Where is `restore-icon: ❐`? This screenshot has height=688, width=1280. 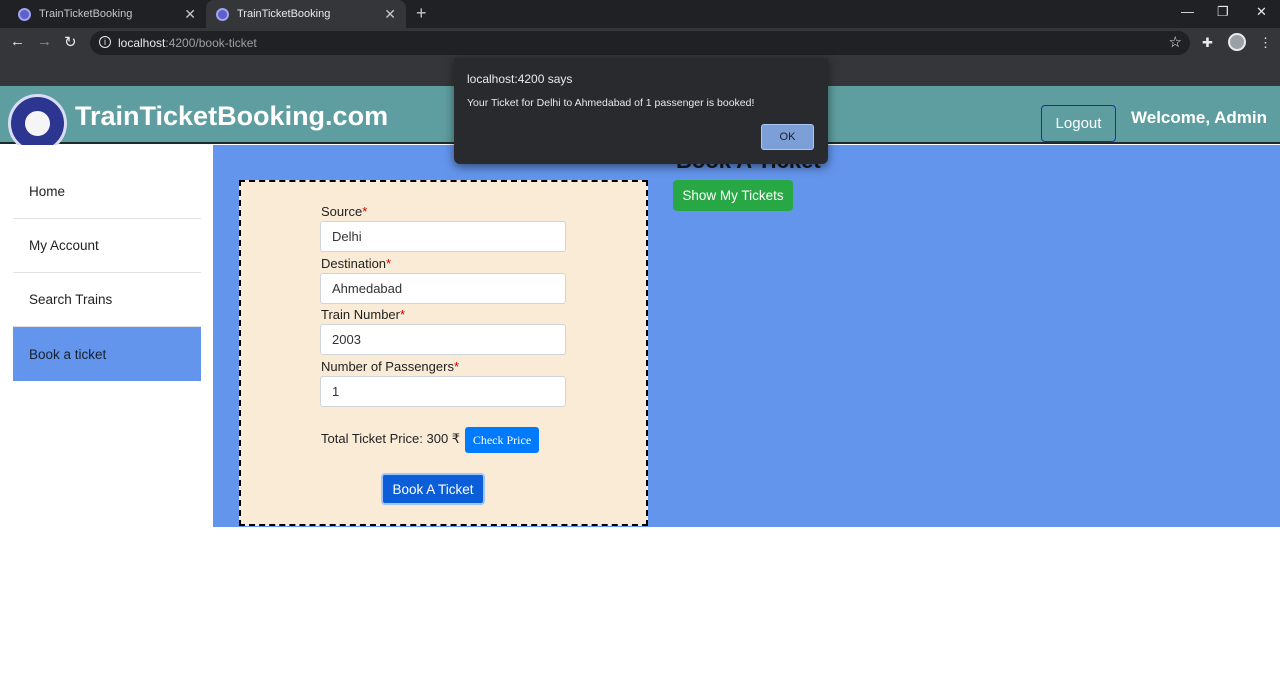 restore-icon: ❐ is located at coordinates (1223, 12).